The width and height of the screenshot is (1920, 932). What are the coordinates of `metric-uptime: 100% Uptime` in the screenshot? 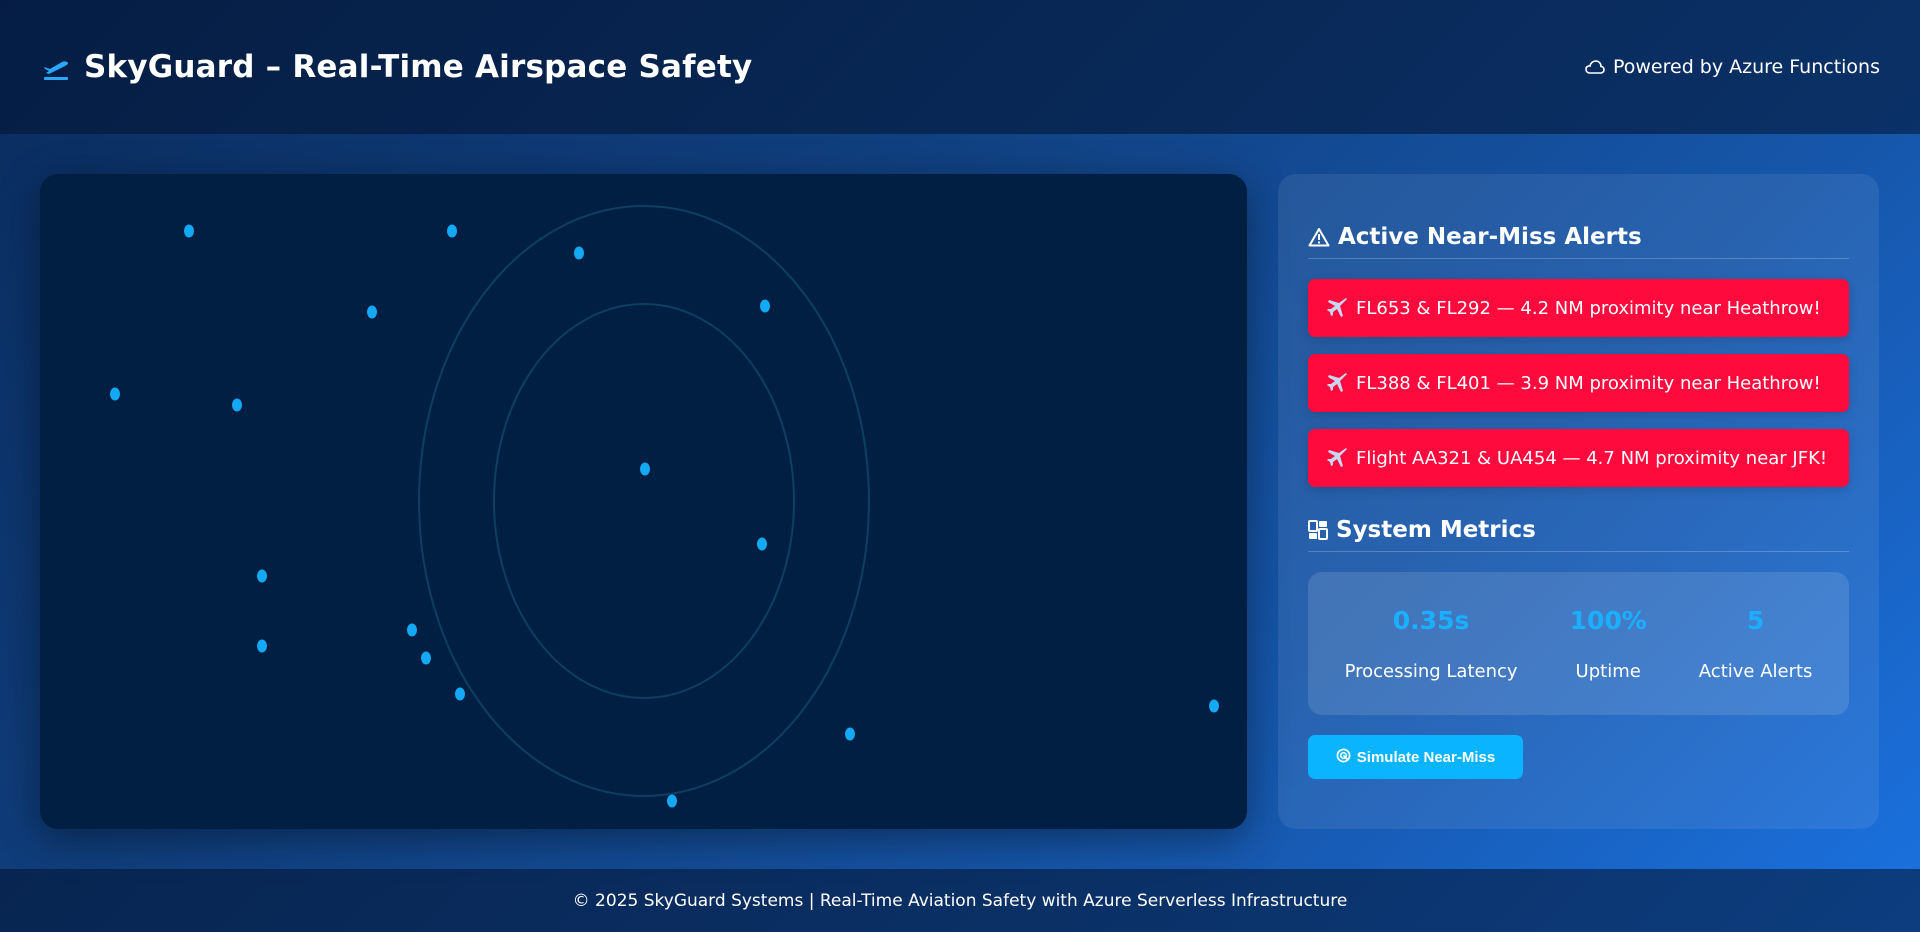 It's located at (1608, 644).